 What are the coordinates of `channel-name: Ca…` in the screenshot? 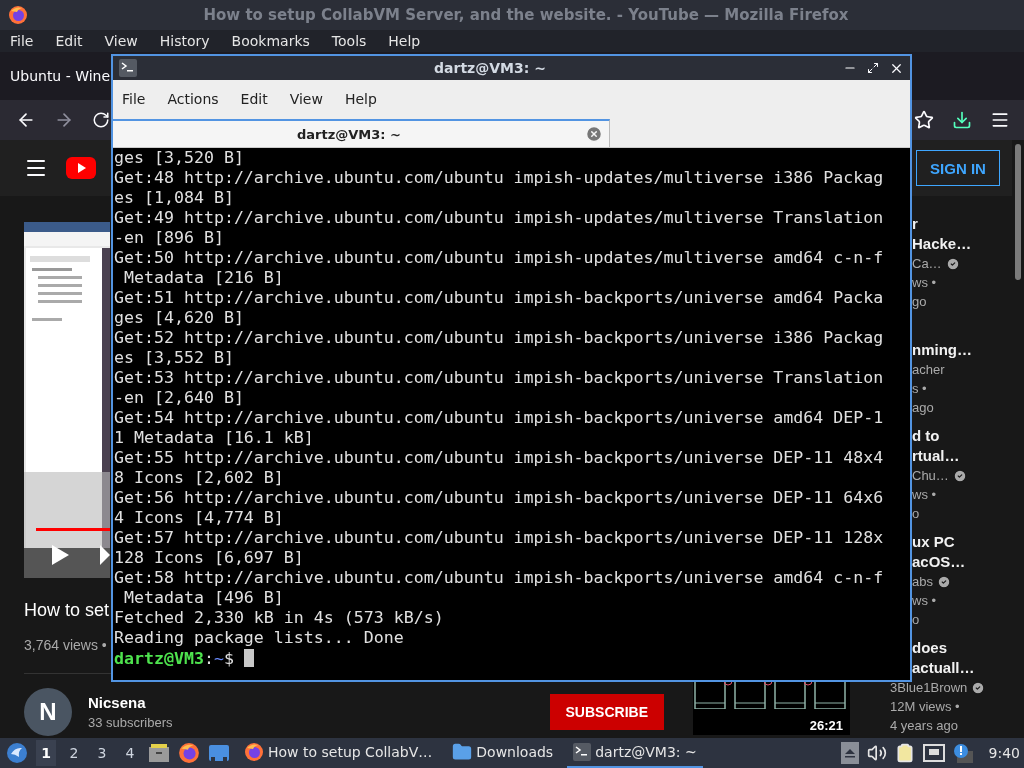 It's located at (927, 264).